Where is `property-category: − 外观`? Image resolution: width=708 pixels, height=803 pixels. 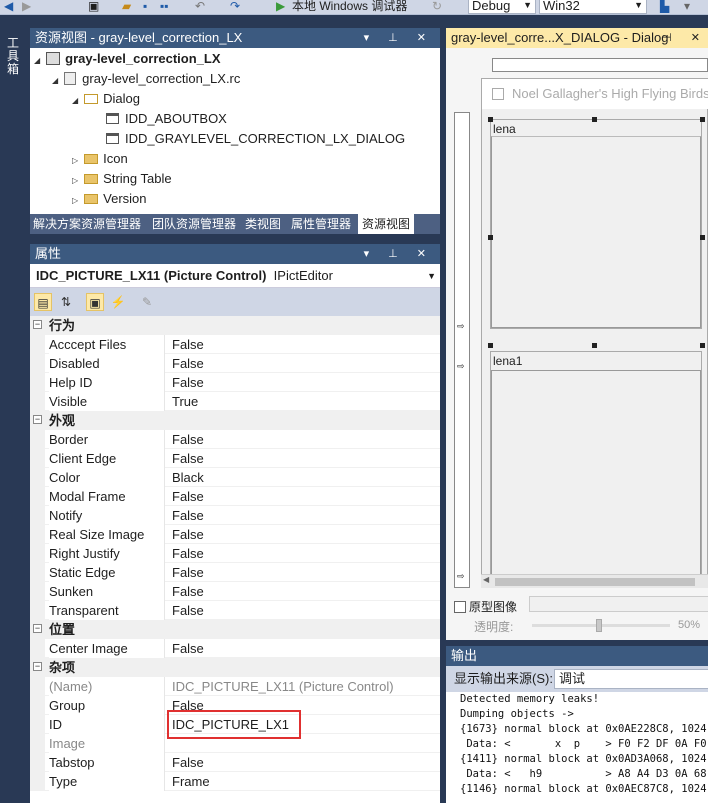
property-category: − 外观 is located at coordinates (235, 420).